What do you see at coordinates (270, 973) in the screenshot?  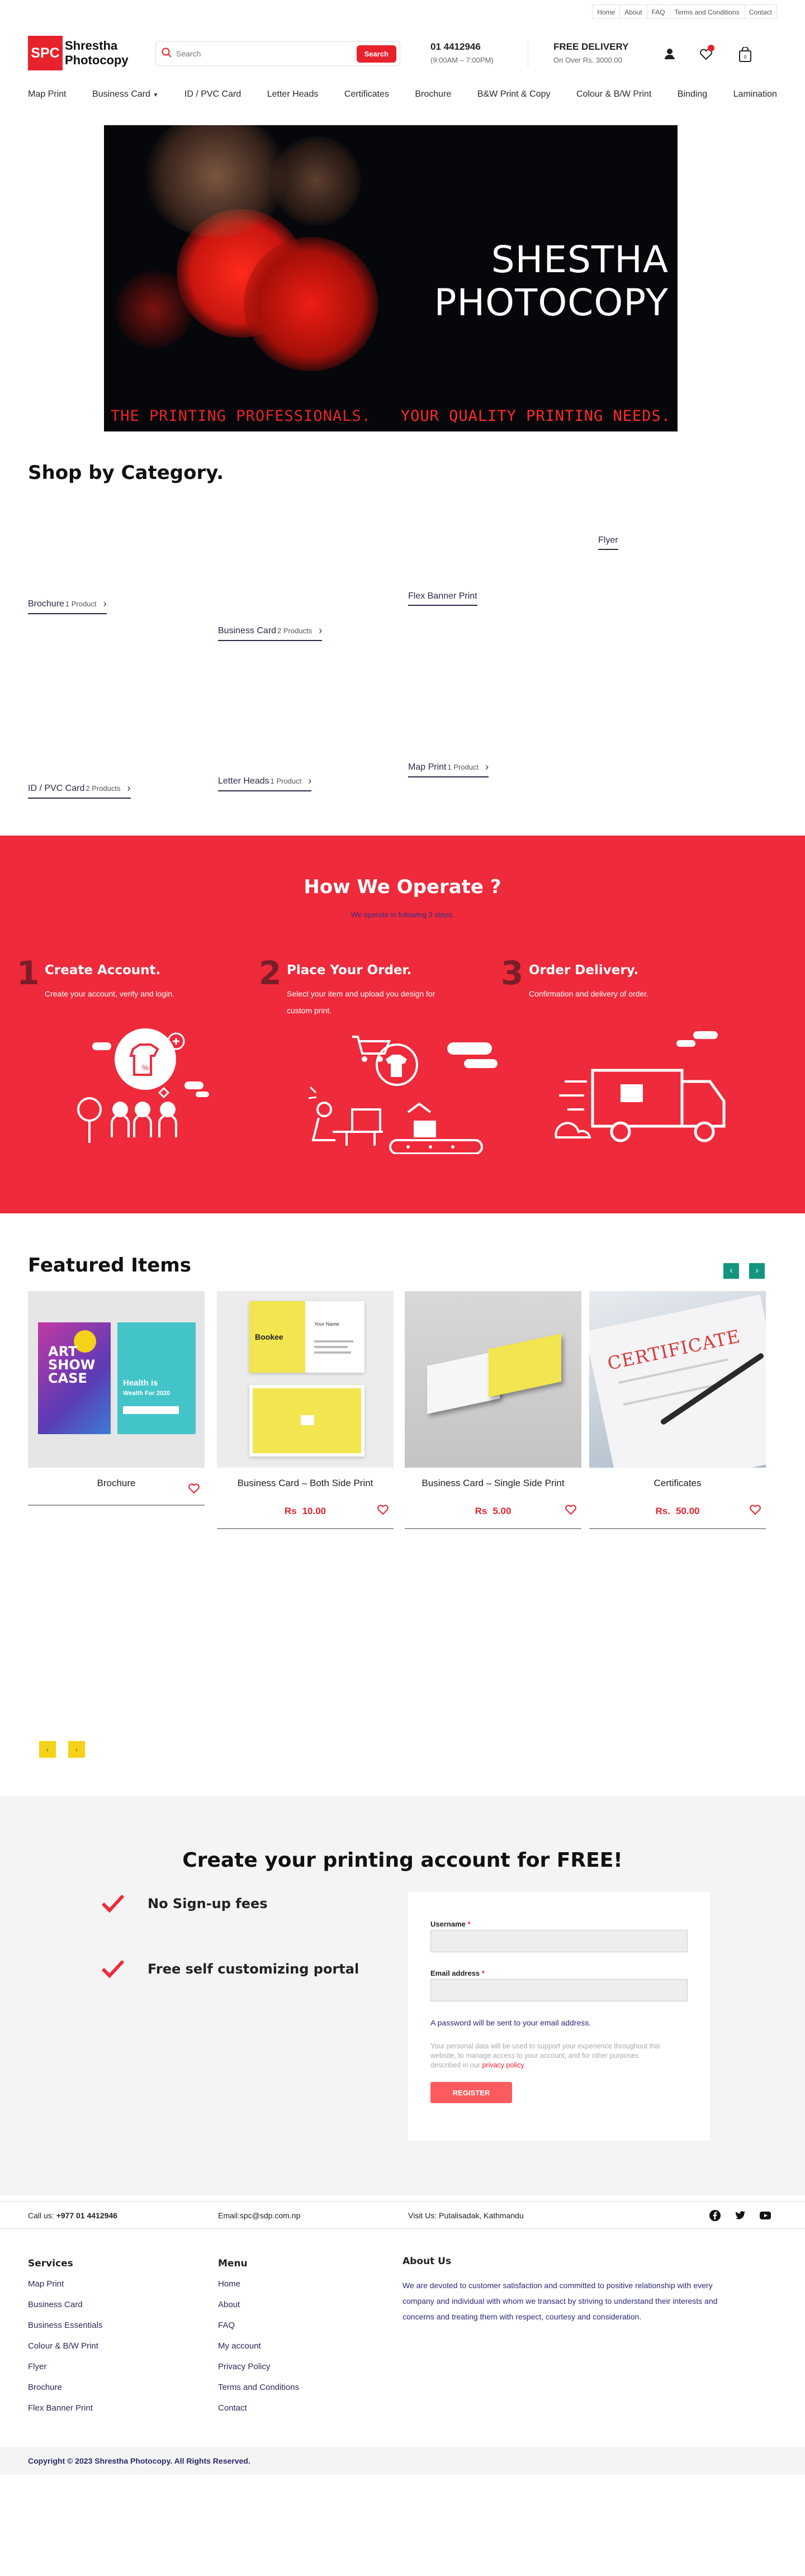 I see `step-number: 2` at bounding box center [270, 973].